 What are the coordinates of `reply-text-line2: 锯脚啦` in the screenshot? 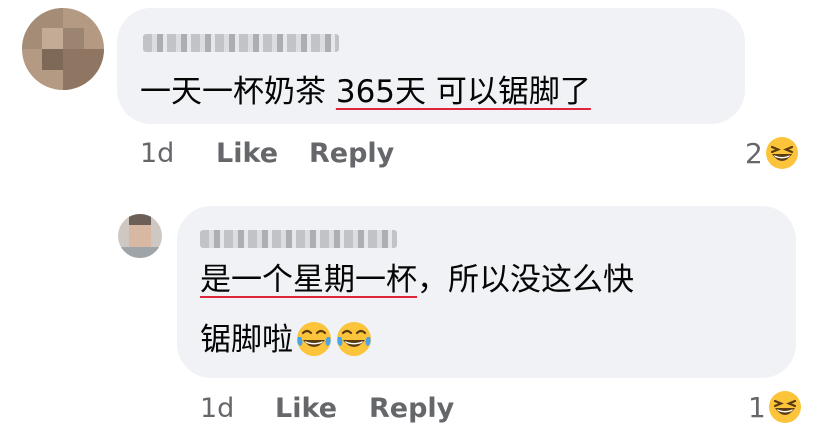 It's located at (286, 340).